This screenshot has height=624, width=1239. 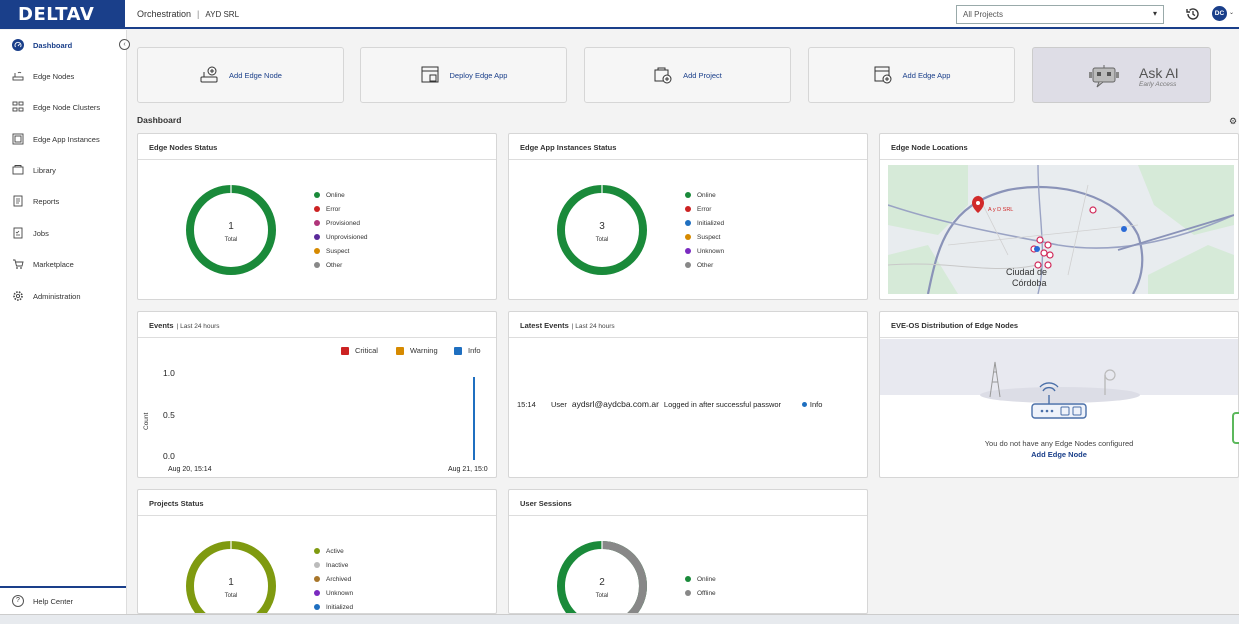 I want to click on projects-donut: 1 Total, so click(x=231, y=576).